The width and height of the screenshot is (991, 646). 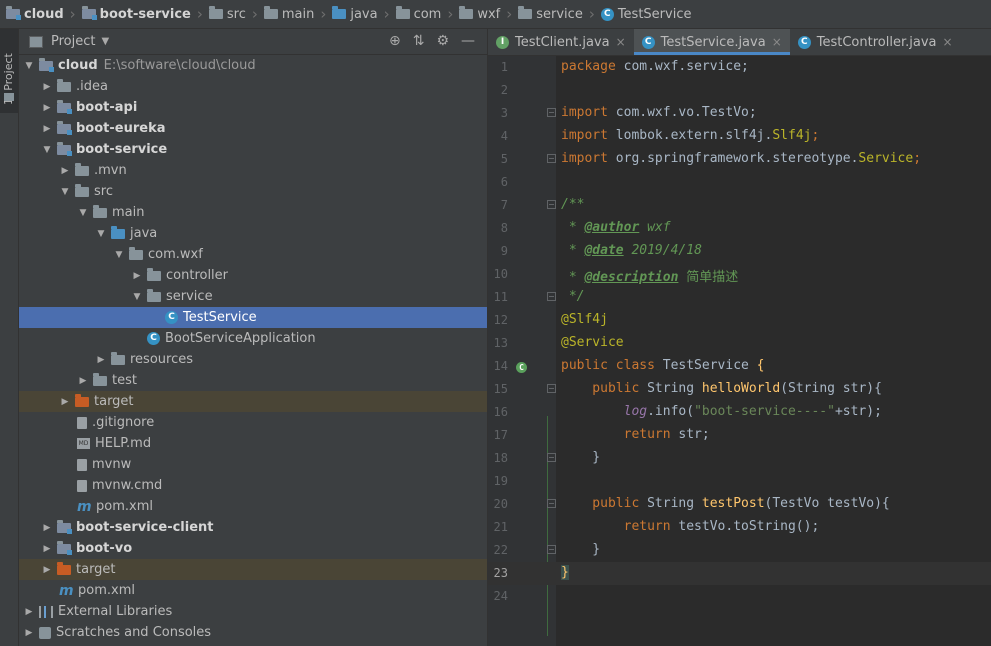 What do you see at coordinates (282, 422) in the screenshot?
I see `tree-item-gitignore: .gitignore` at bounding box center [282, 422].